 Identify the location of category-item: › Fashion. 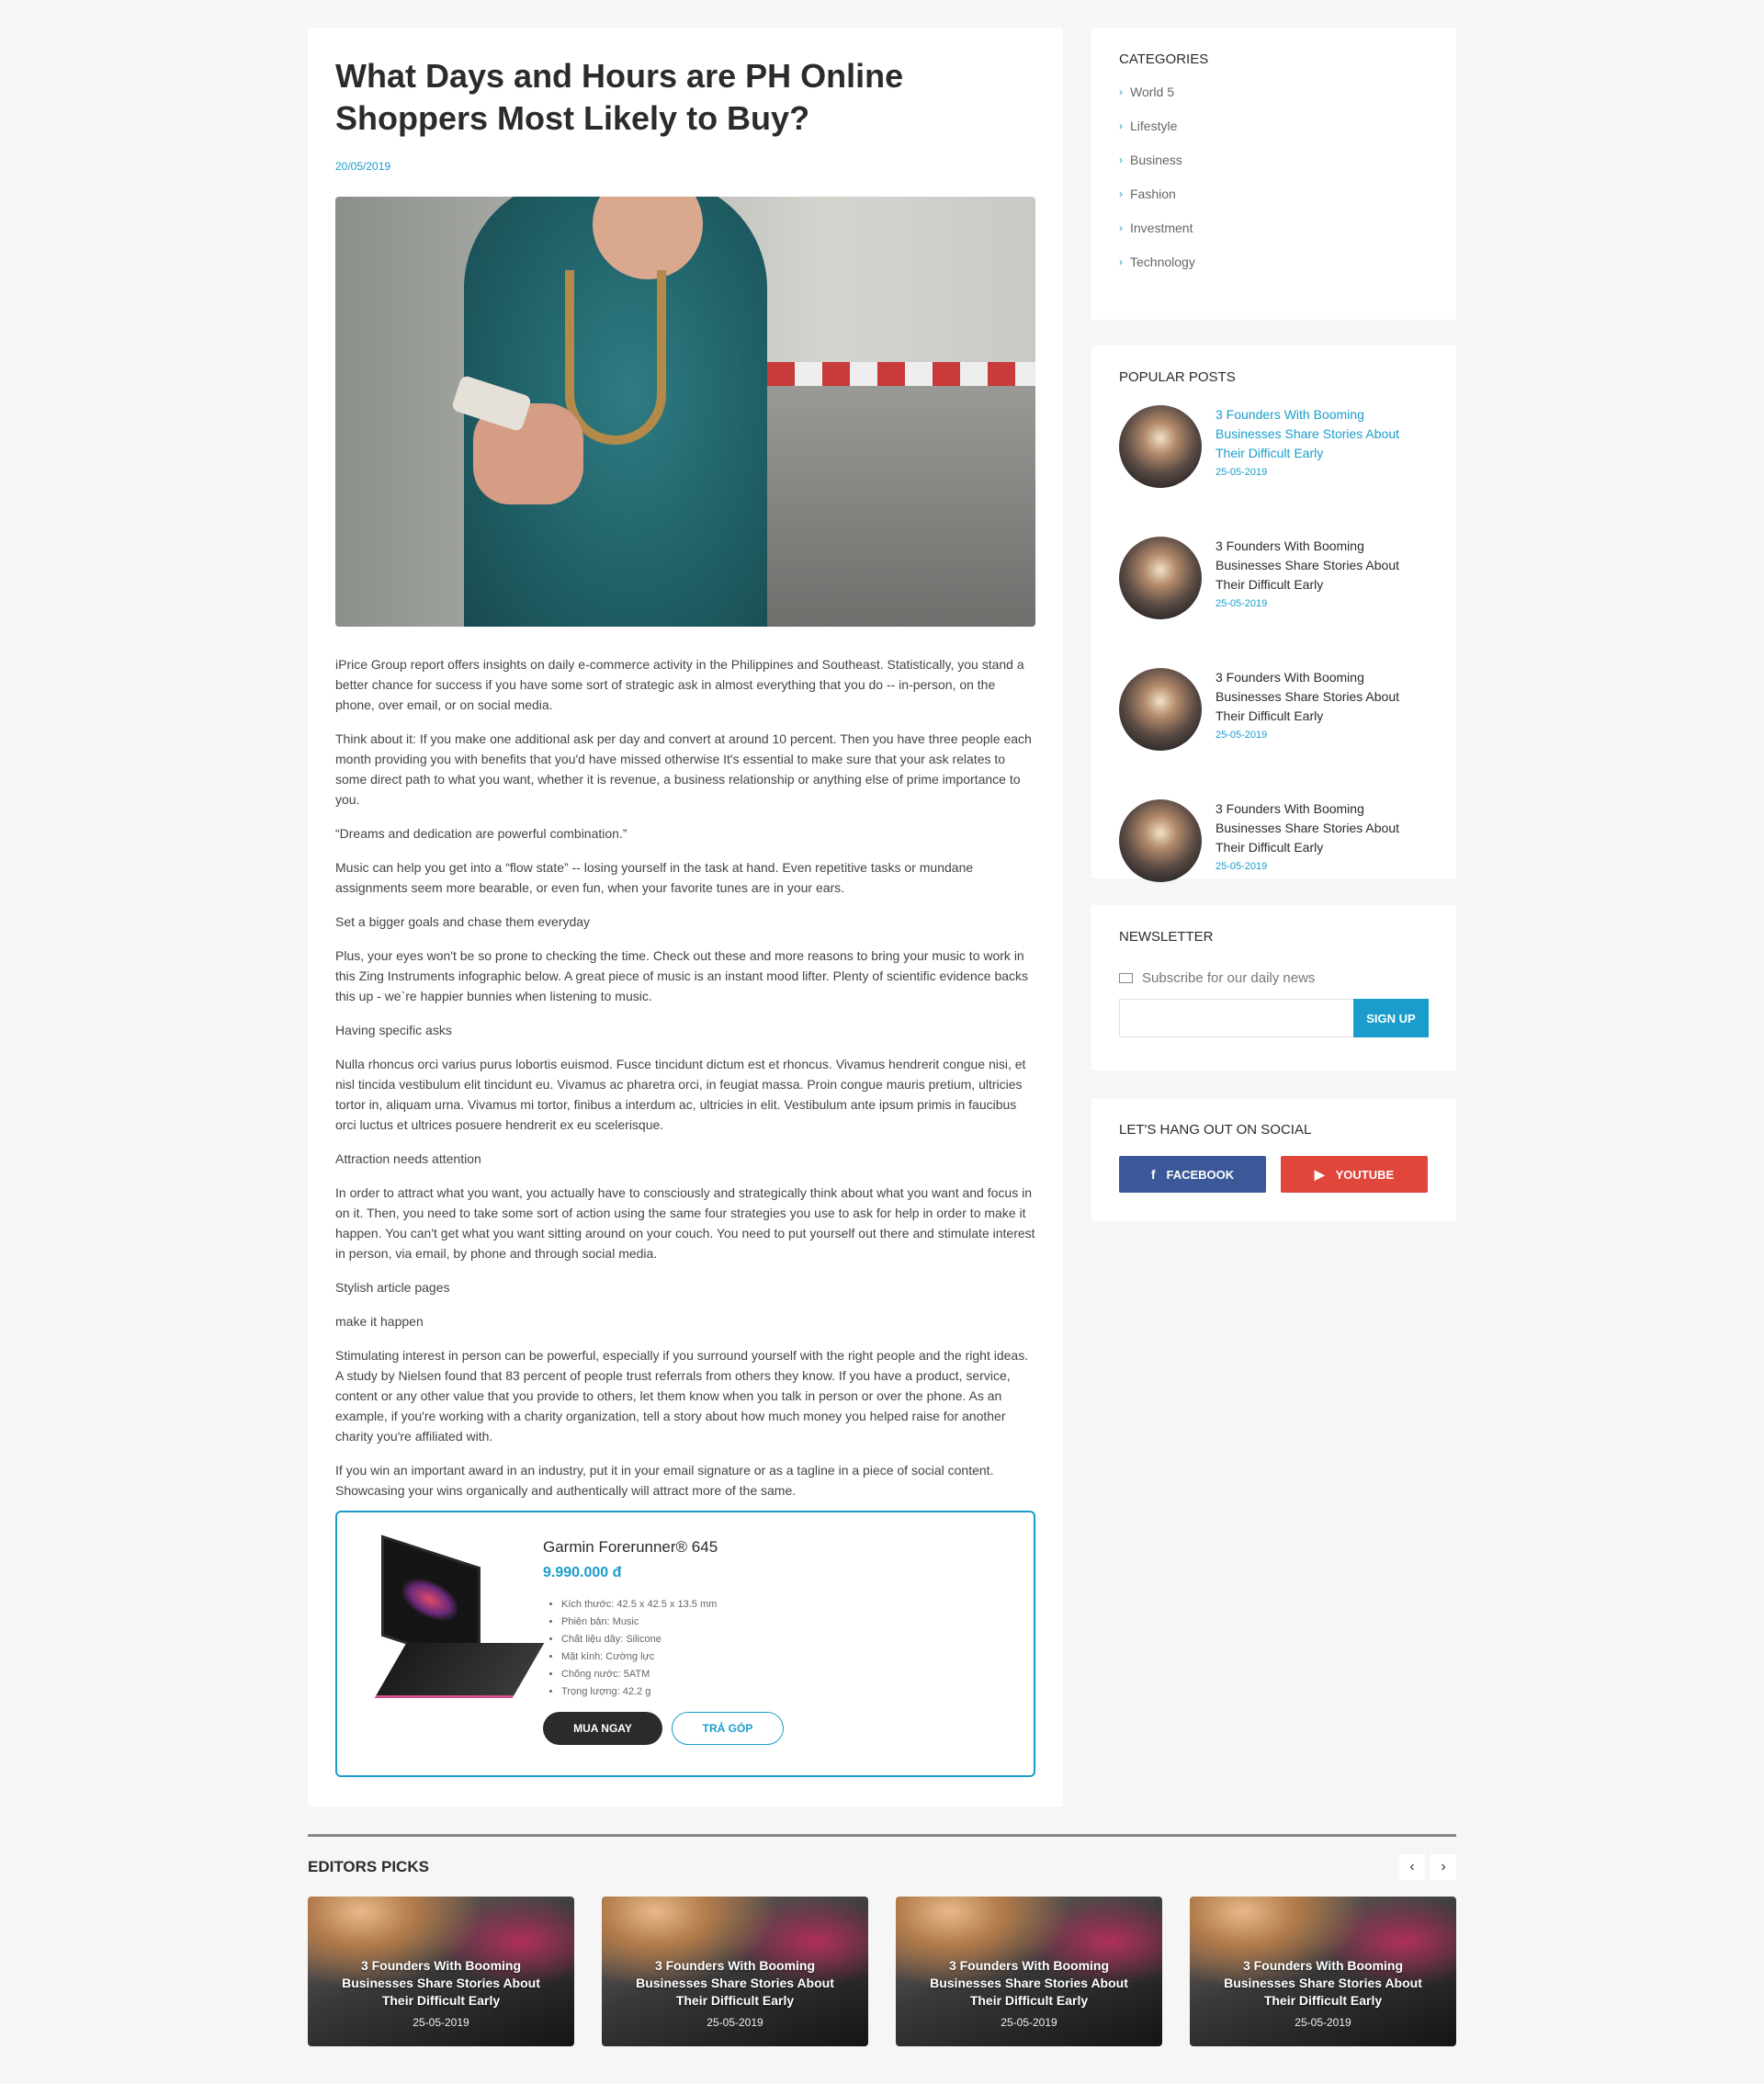
(1274, 204).